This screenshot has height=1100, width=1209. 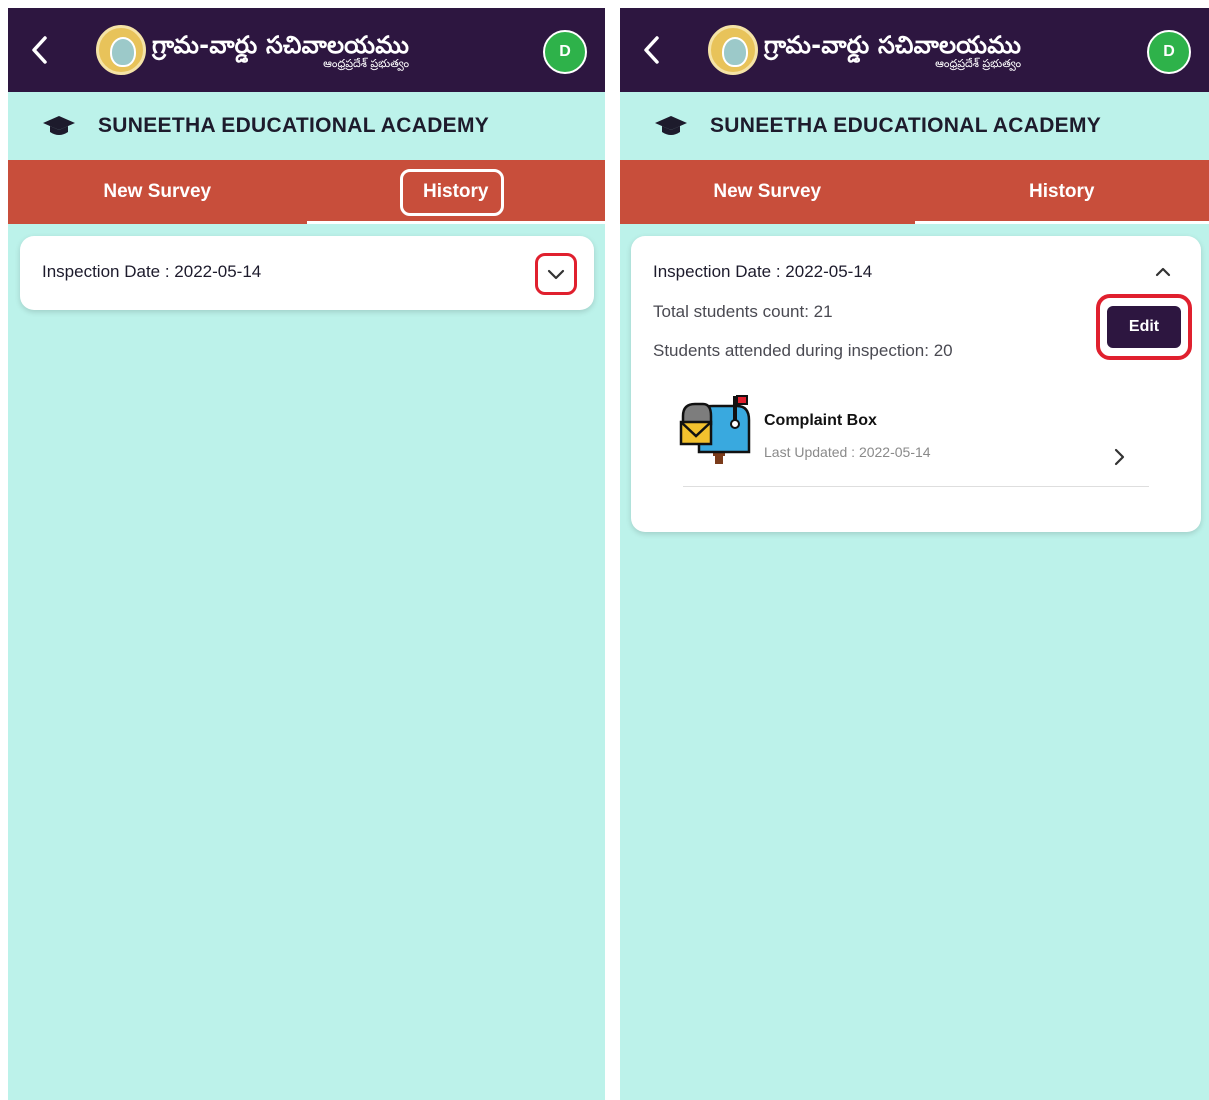 I want to click on inspection-card: Inspection Date : 2022-05-14, so click(x=307, y=273).